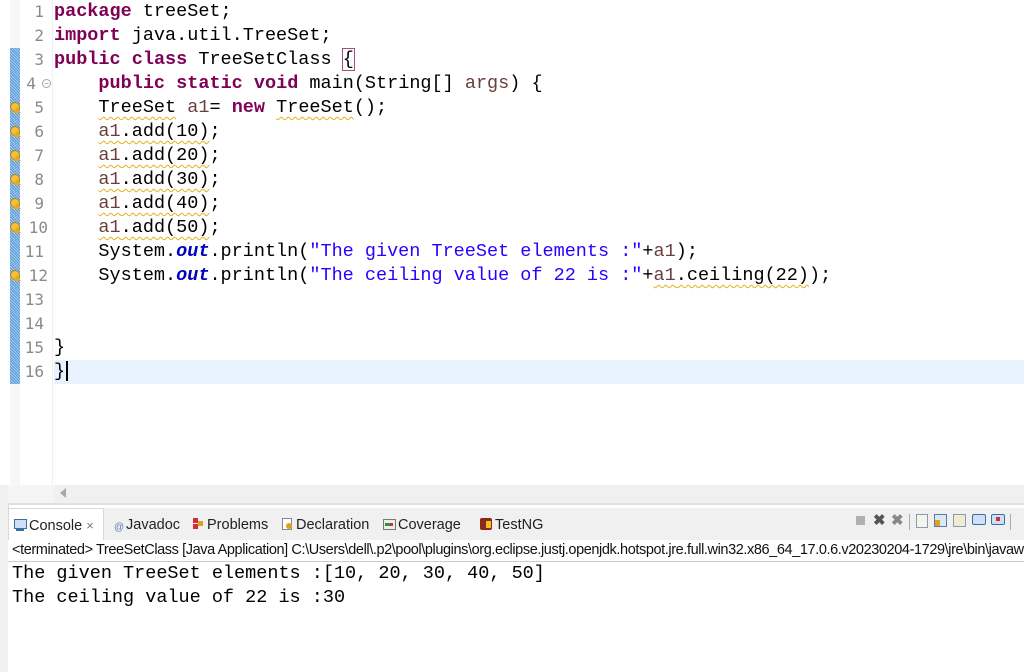 Image resolution: width=1024 pixels, height=672 pixels. Describe the element at coordinates (539, 132) in the screenshot. I see `code-line: a1.add(10);` at that location.